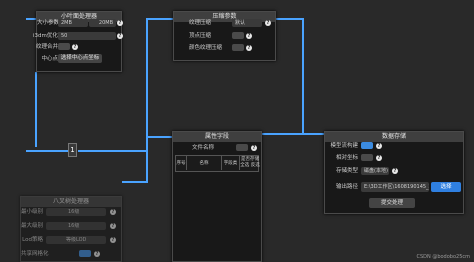 This screenshot has width=474, height=262. What do you see at coordinates (344, 146) in the screenshot?
I see `stream-label: 模型流构建` at bounding box center [344, 146].